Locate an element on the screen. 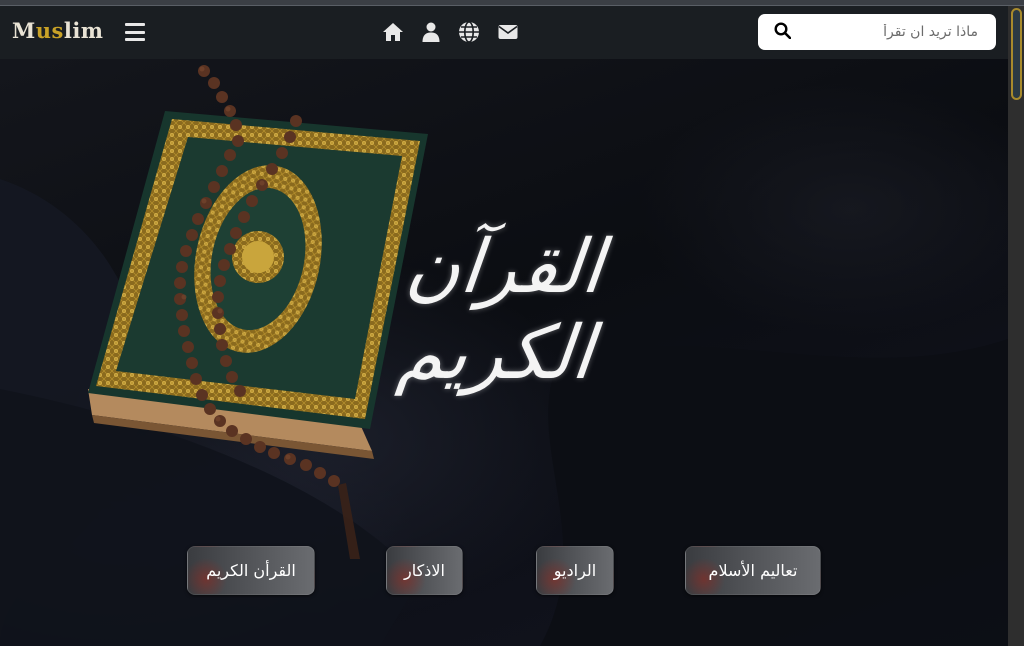 The width and height of the screenshot is (1024, 646). search-bar is located at coordinates (877, 32).